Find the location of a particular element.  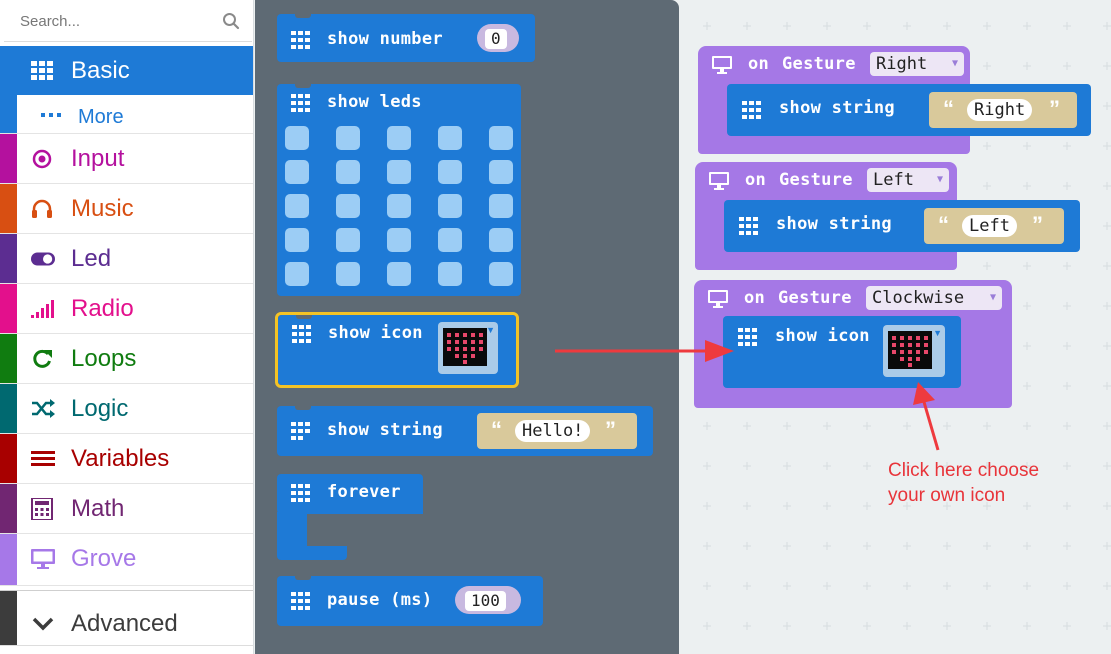

block-label: on is located at coordinates (759, 64).